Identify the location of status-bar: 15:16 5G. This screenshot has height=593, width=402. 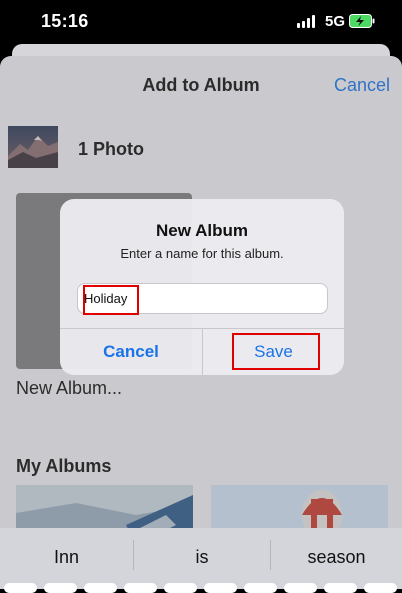
(201, 22).